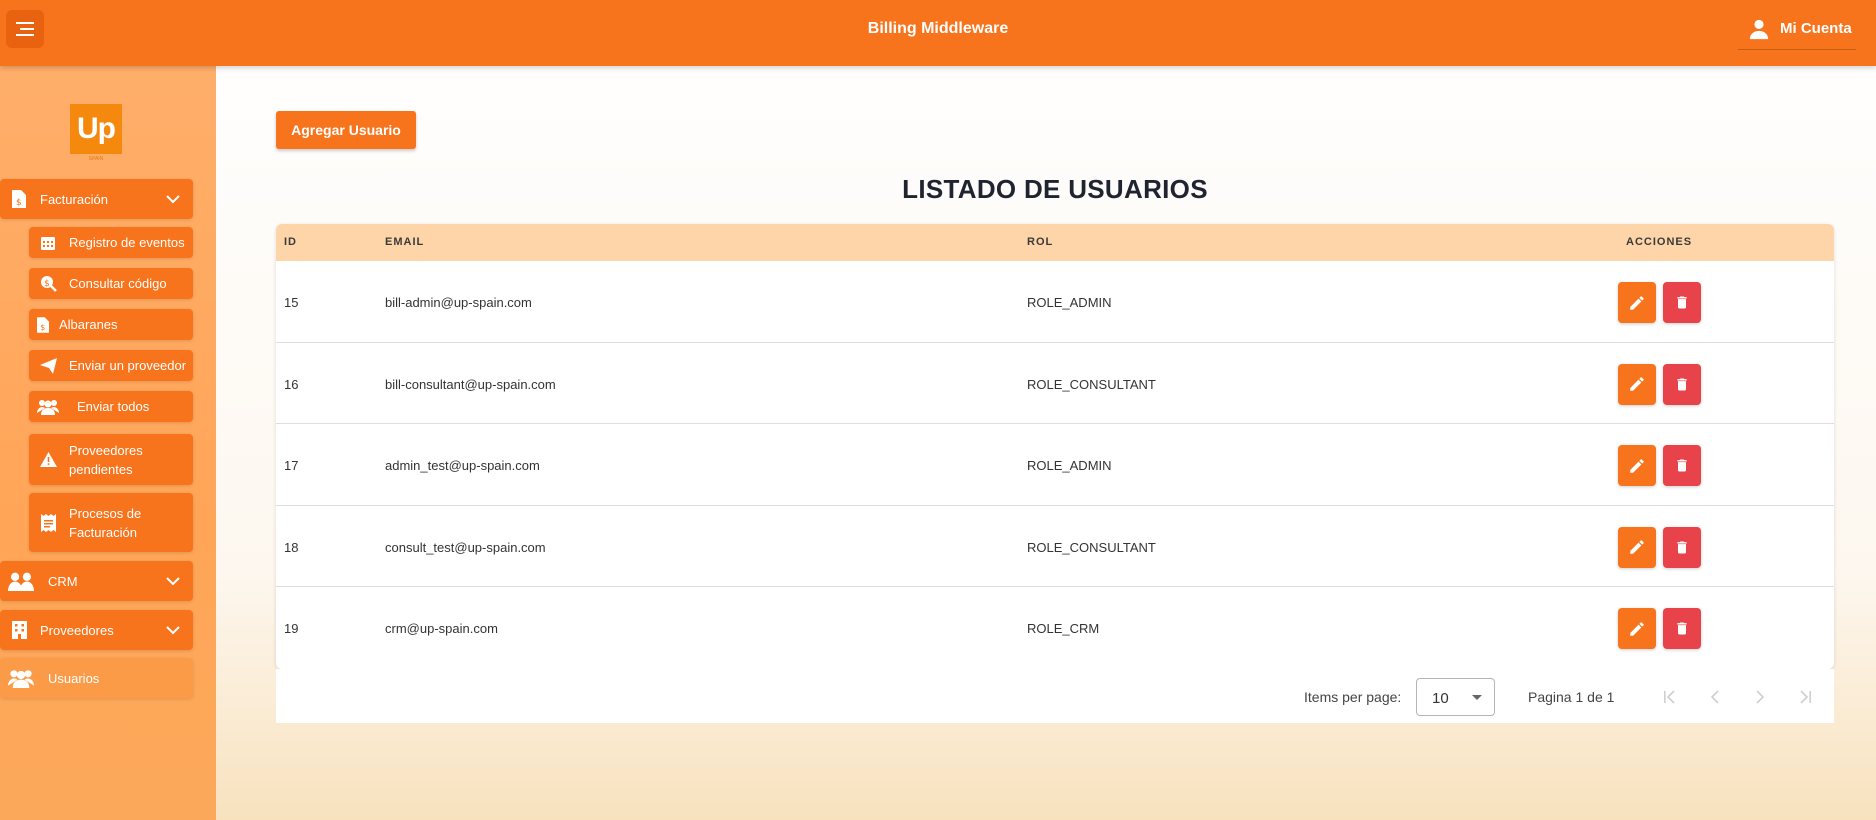 Image resolution: width=1876 pixels, height=820 pixels. Describe the element at coordinates (1659, 242) in the screenshot. I see `column-header-acciones: ACCIONES` at that location.